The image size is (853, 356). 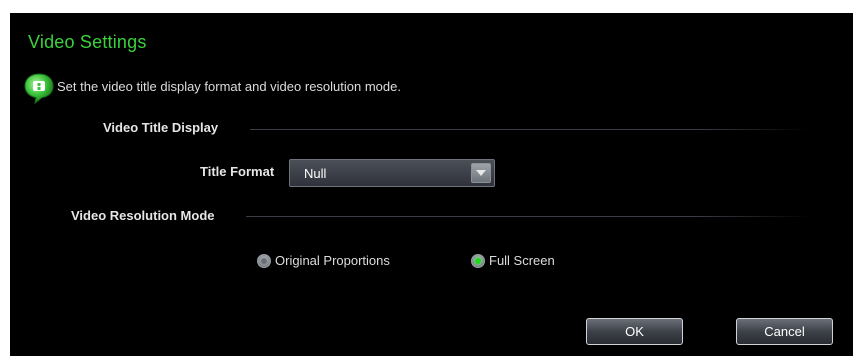 I want to click on title-format-value: Null, so click(x=315, y=173).